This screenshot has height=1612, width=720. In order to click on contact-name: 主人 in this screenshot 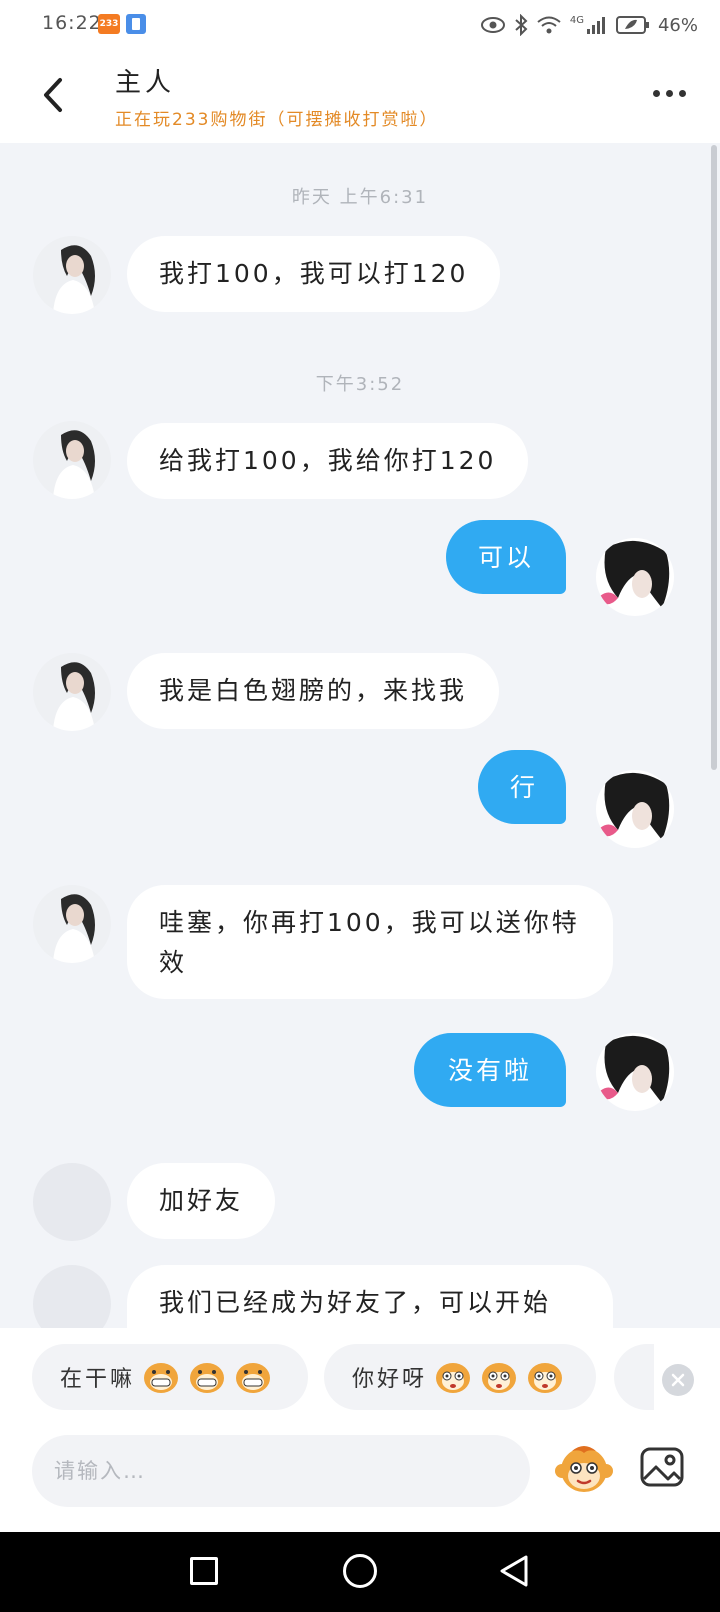, I will do `click(145, 83)`.